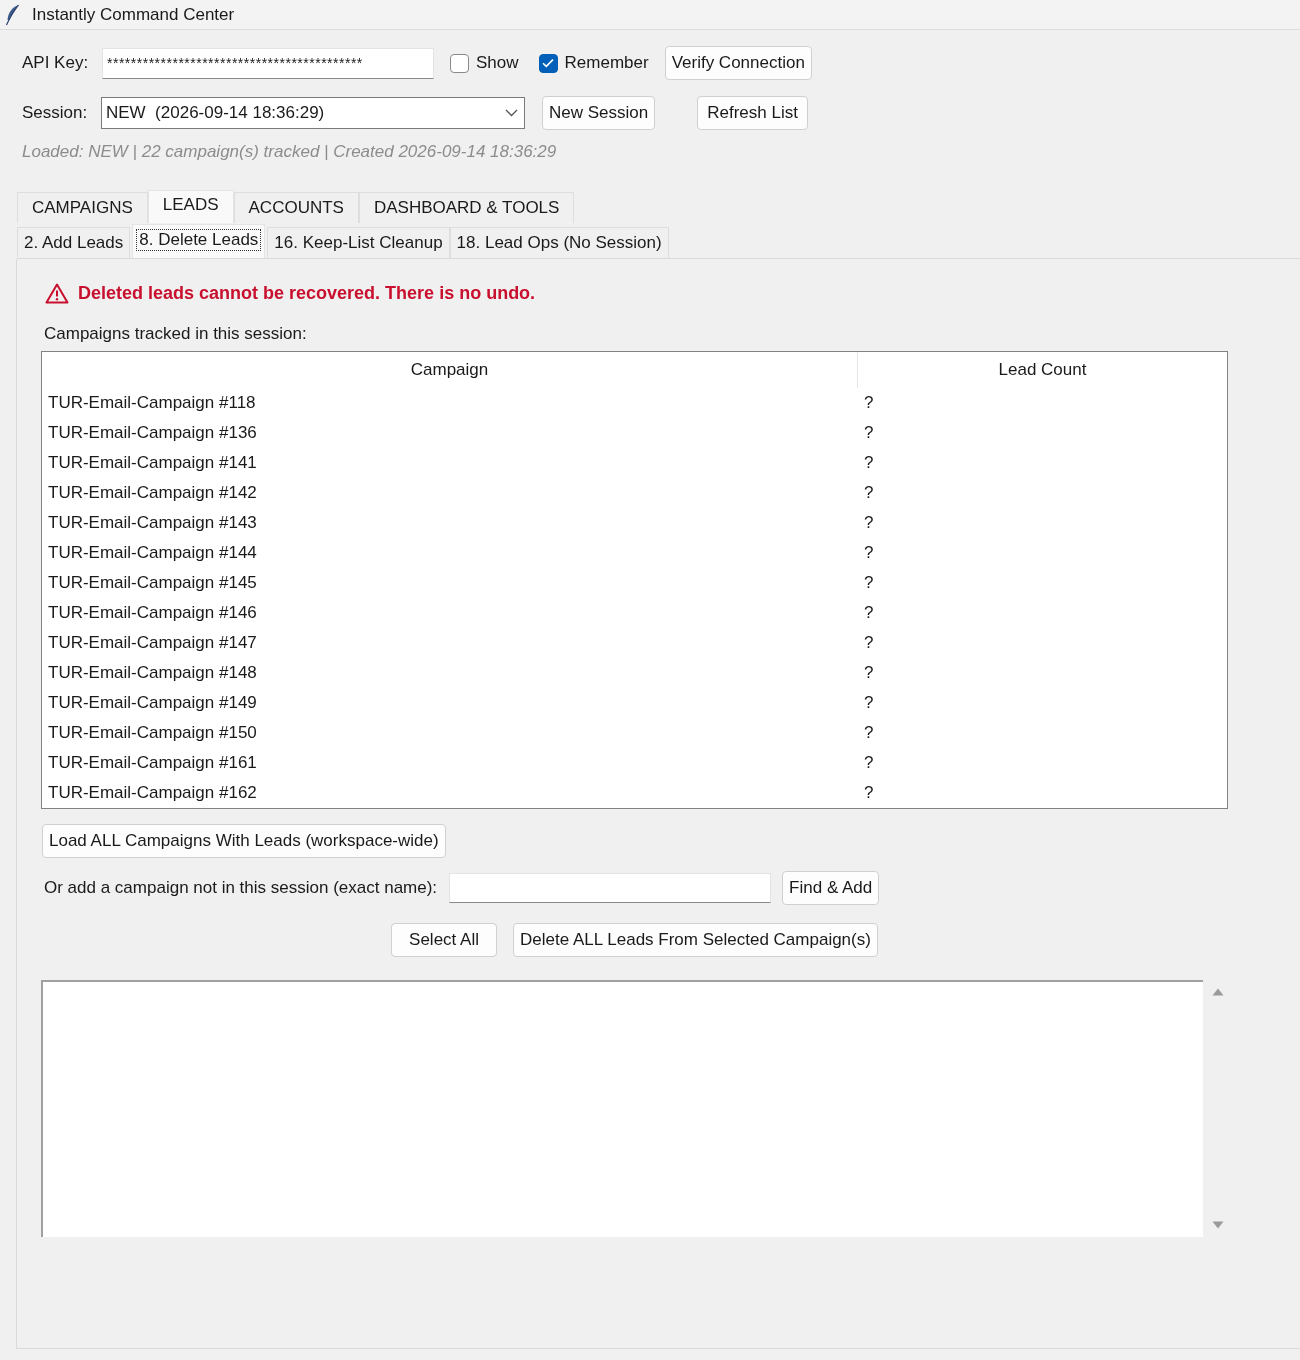 This screenshot has height=1360, width=1300. I want to click on table-row: TUR-Email-Campaign #148 ?, so click(634, 673).